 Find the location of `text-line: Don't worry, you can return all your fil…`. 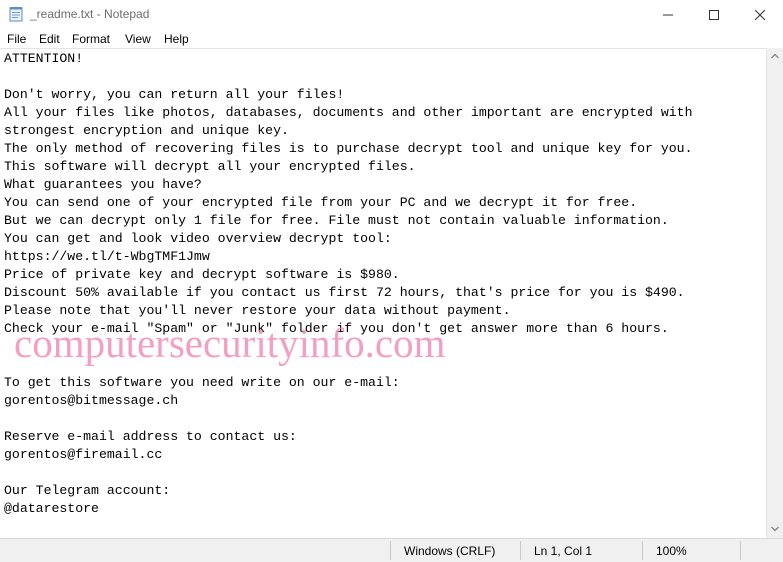

text-line: Don't worry, you can return all your fil… is located at coordinates (174, 94).